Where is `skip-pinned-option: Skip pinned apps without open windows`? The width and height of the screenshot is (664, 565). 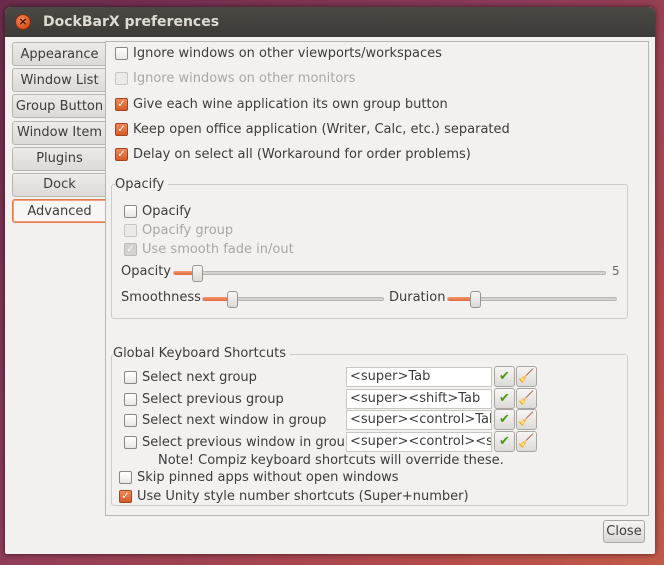
skip-pinned-option: Skip pinned apps without open windows is located at coordinates (259, 477).